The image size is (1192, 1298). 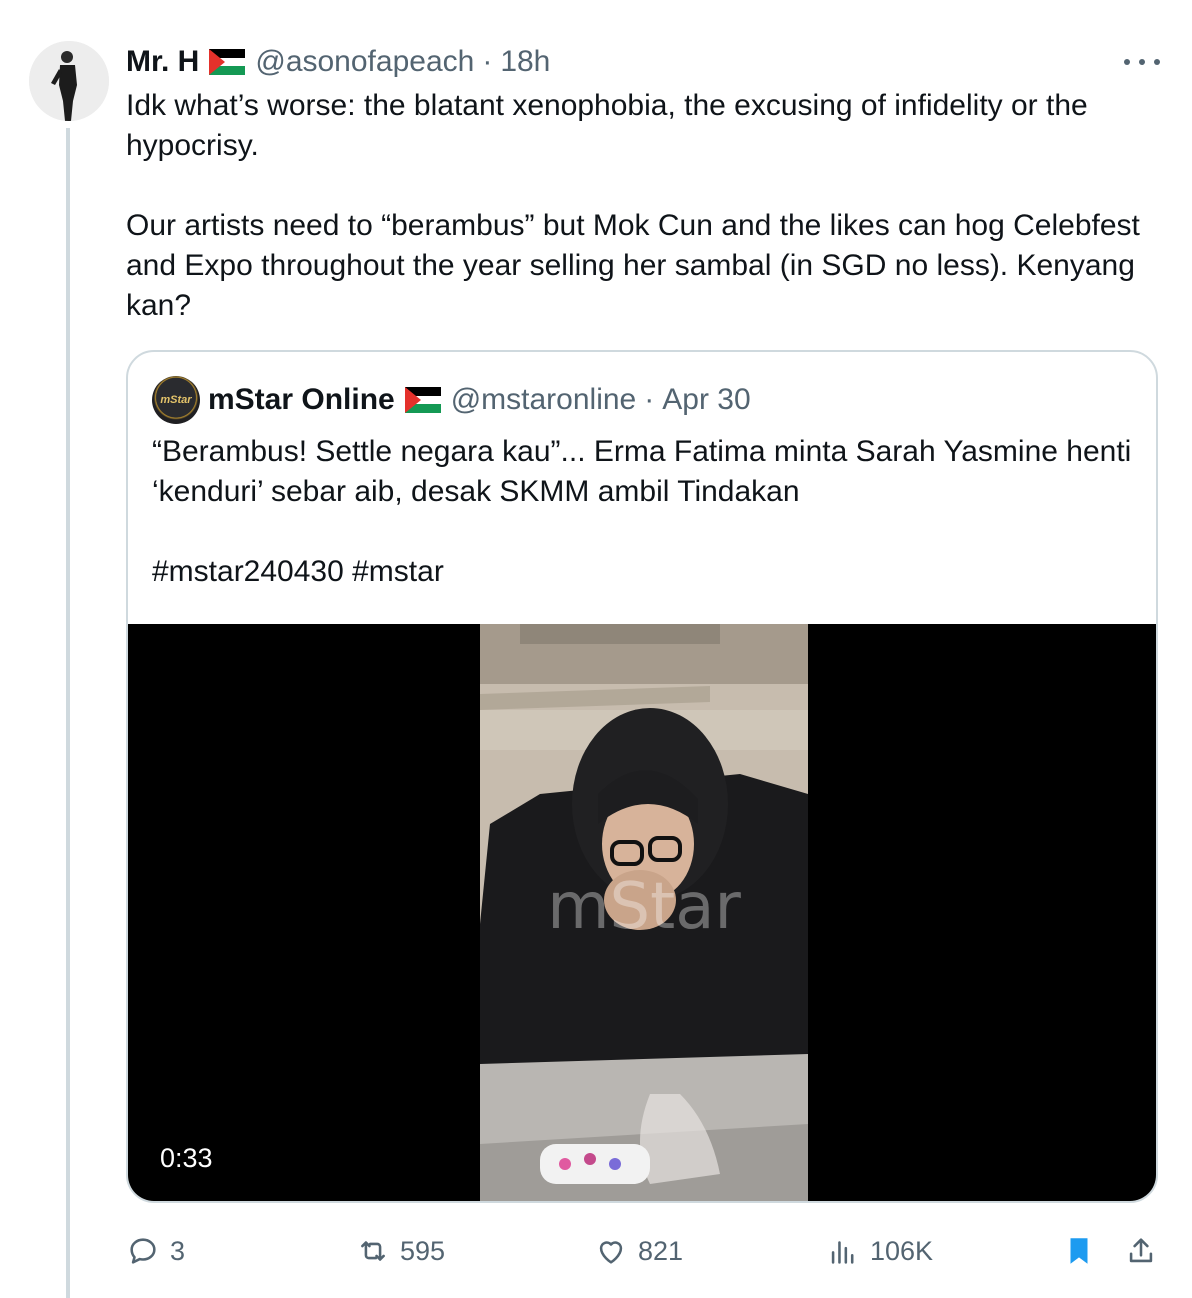 What do you see at coordinates (423, 1250) in the screenshot?
I see `retweet-count: 595` at bounding box center [423, 1250].